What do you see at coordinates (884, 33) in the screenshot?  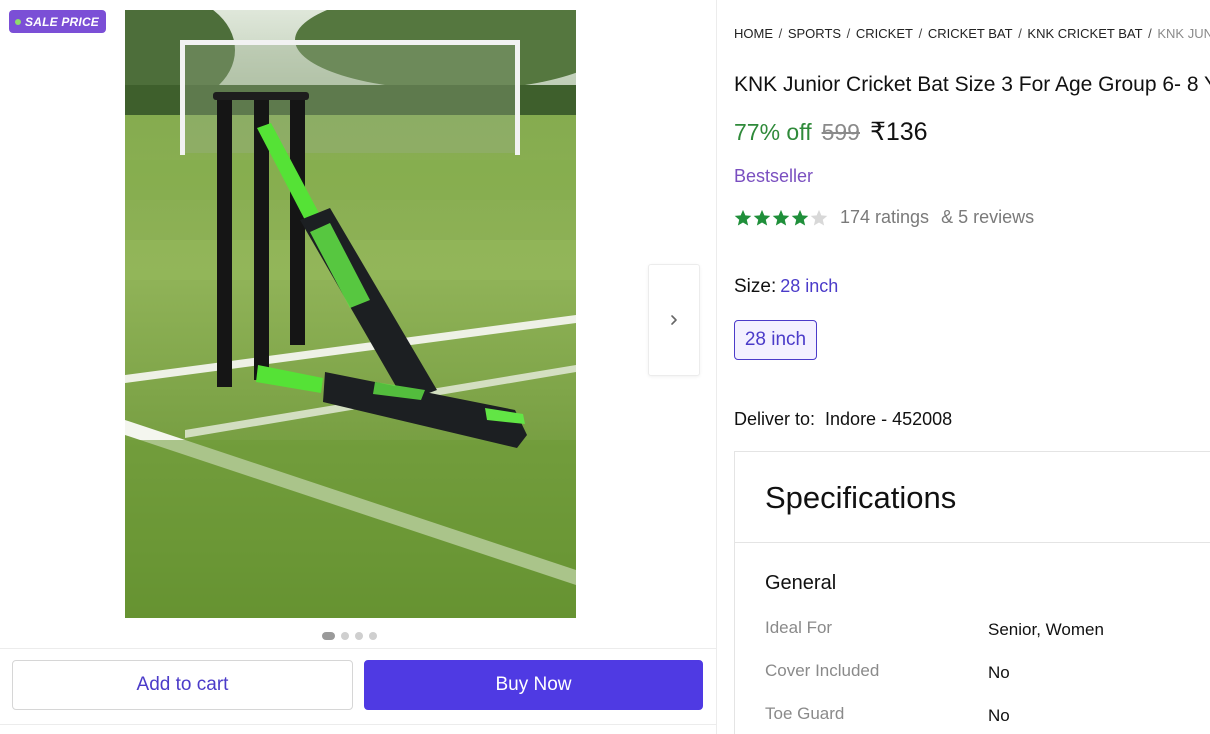 I see `breadcrumb-cricket: CRICKET` at bounding box center [884, 33].